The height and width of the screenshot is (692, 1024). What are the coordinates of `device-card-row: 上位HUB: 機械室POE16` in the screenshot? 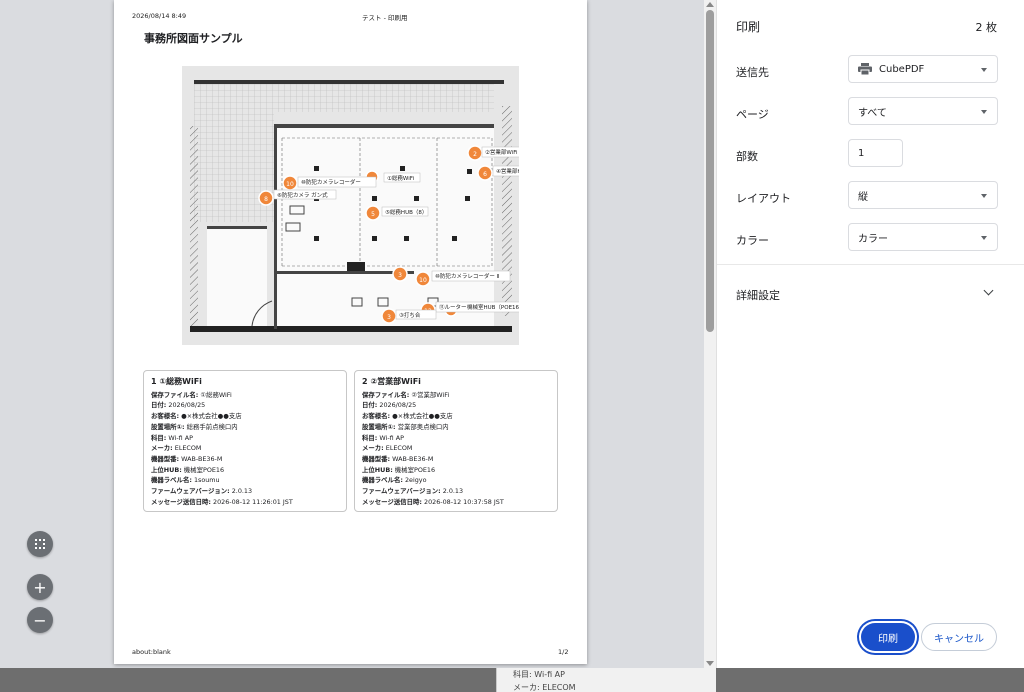 It's located at (245, 470).